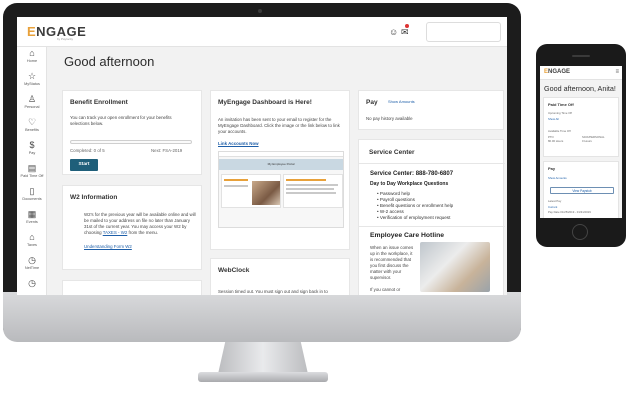  What do you see at coordinates (32, 286) in the screenshot?
I see `sidebar-item-more: ◷` at bounding box center [32, 286].